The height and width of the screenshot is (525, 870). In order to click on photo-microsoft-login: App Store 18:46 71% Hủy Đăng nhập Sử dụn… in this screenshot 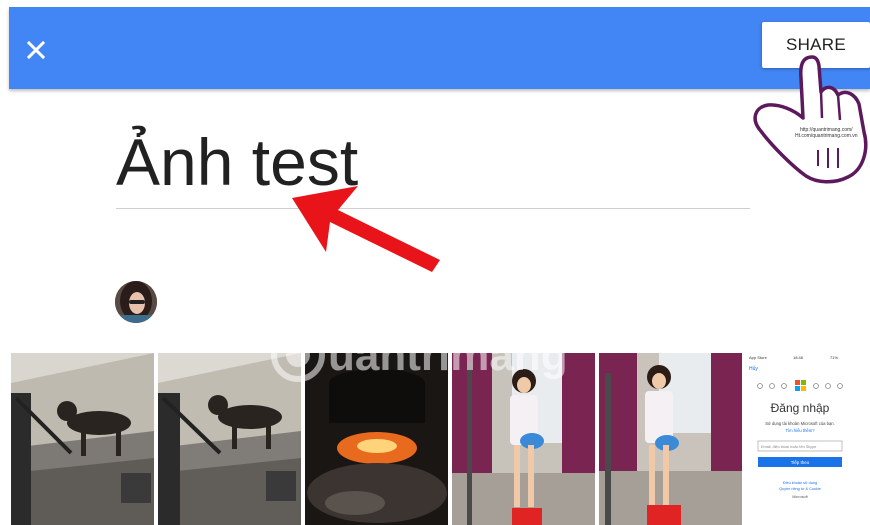, I will do `click(798, 439)`.